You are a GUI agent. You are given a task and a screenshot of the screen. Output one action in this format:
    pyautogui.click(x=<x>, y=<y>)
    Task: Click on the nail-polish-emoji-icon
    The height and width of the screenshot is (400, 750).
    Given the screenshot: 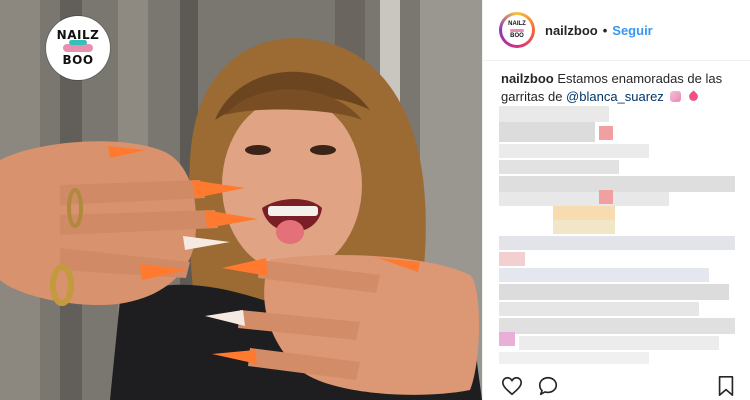 What is the action you would take?
    pyautogui.click(x=676, y=96)
    